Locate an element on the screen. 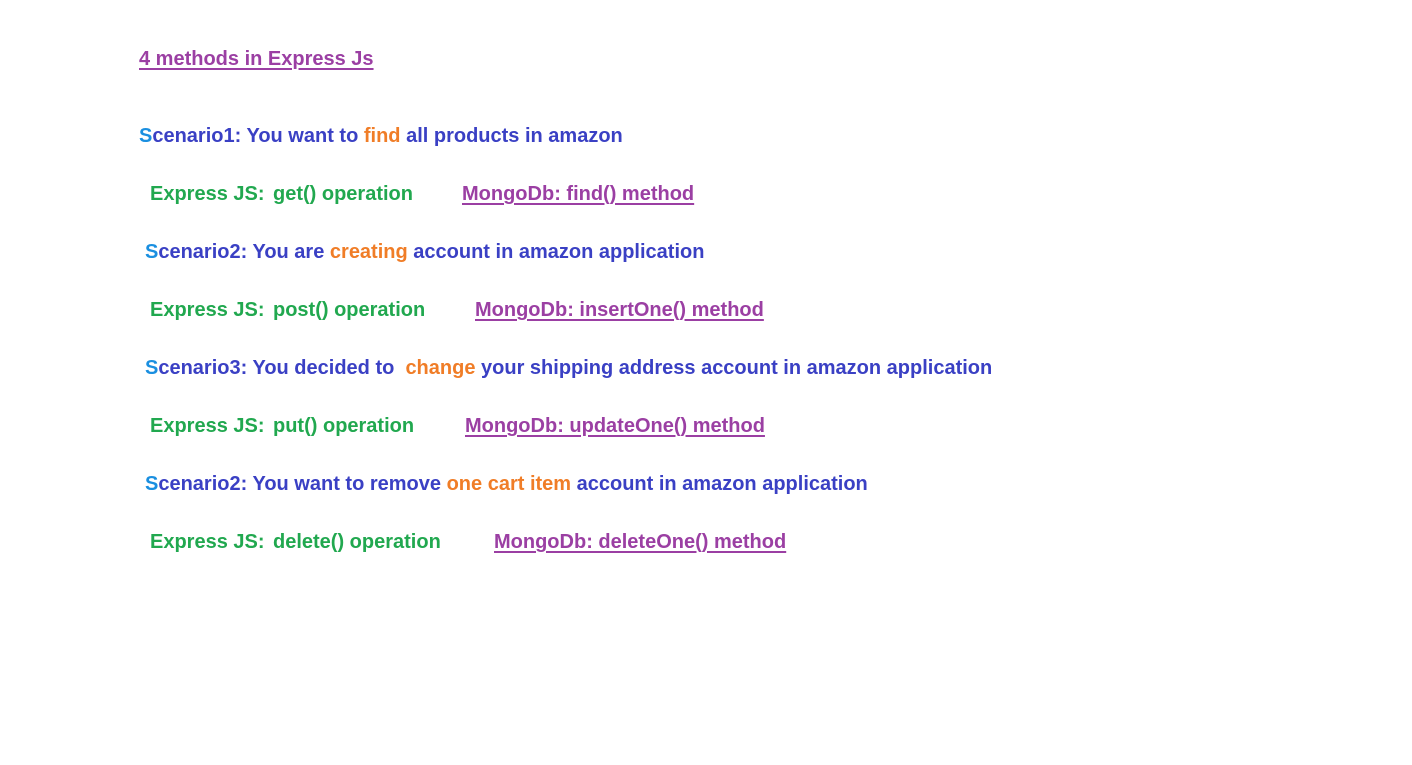 The image size is (1412, 765). scenario-1-express-label: Express JS: is located at coordinates (207, 194).